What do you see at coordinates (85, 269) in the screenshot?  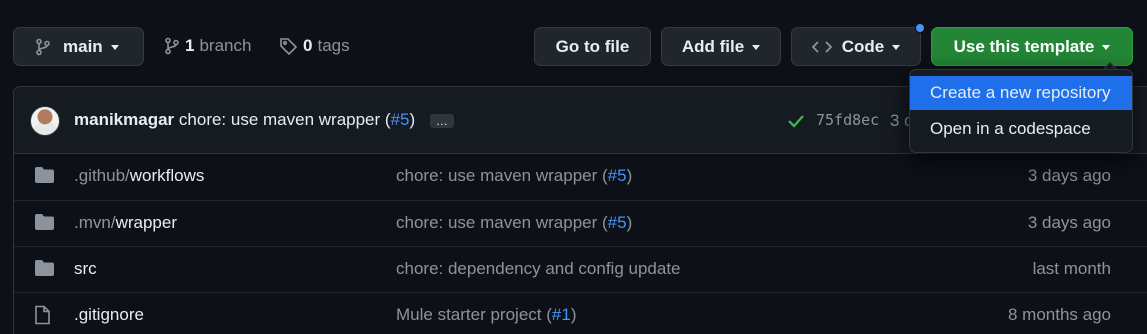 I see `file-name: src` at bounding box center [85, 269].